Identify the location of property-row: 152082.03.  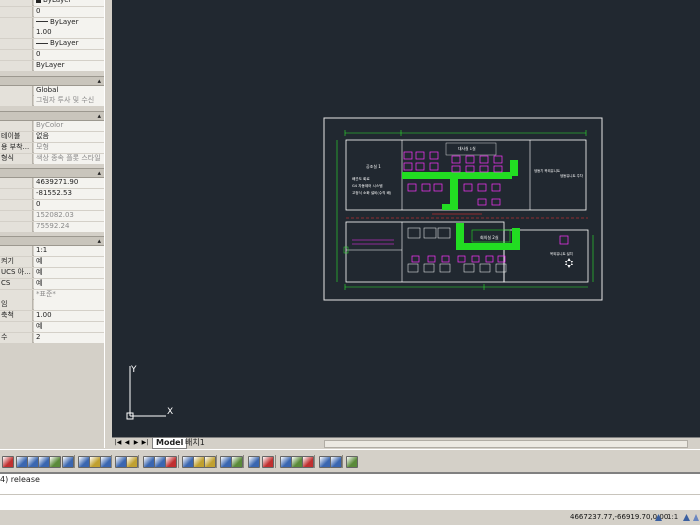
(52, 215).